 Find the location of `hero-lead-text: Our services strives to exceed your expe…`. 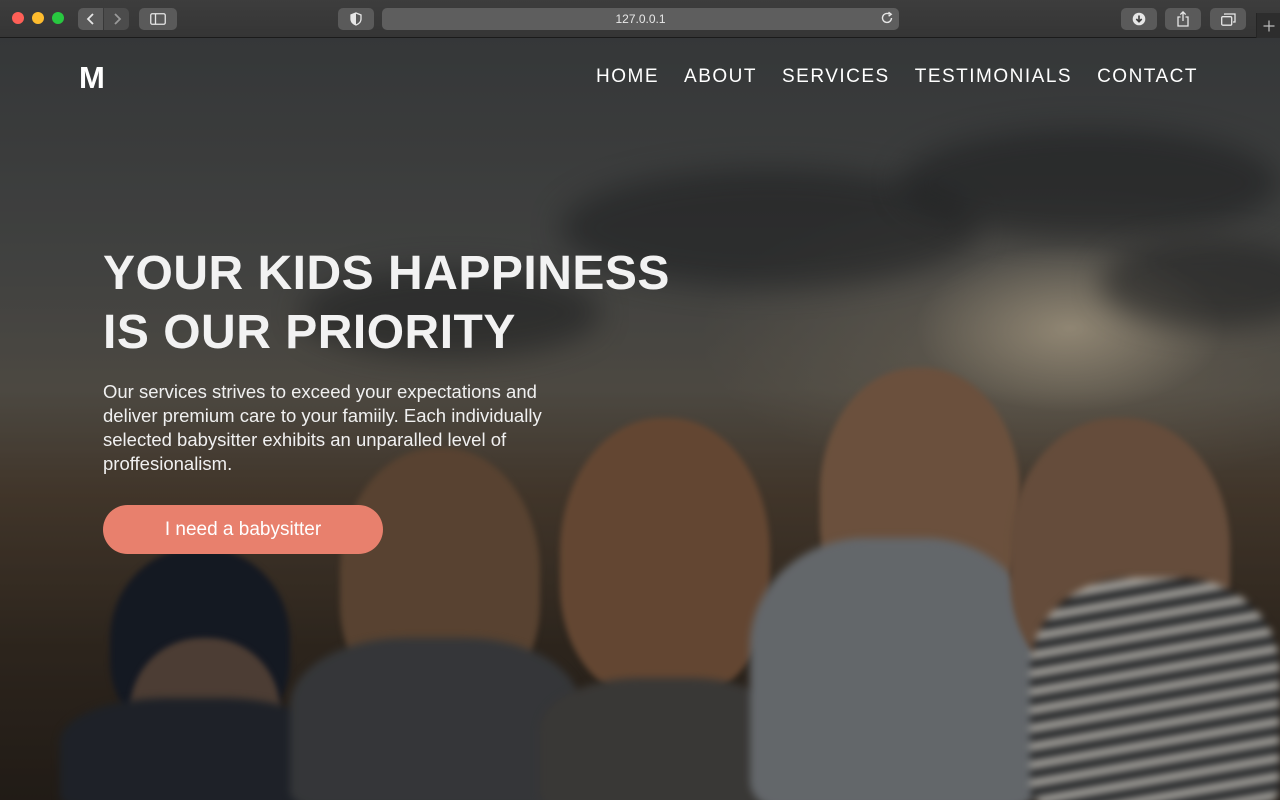

hero-lead-text: Our services strives to exceed your expe… is located at coordinates (322, 427).